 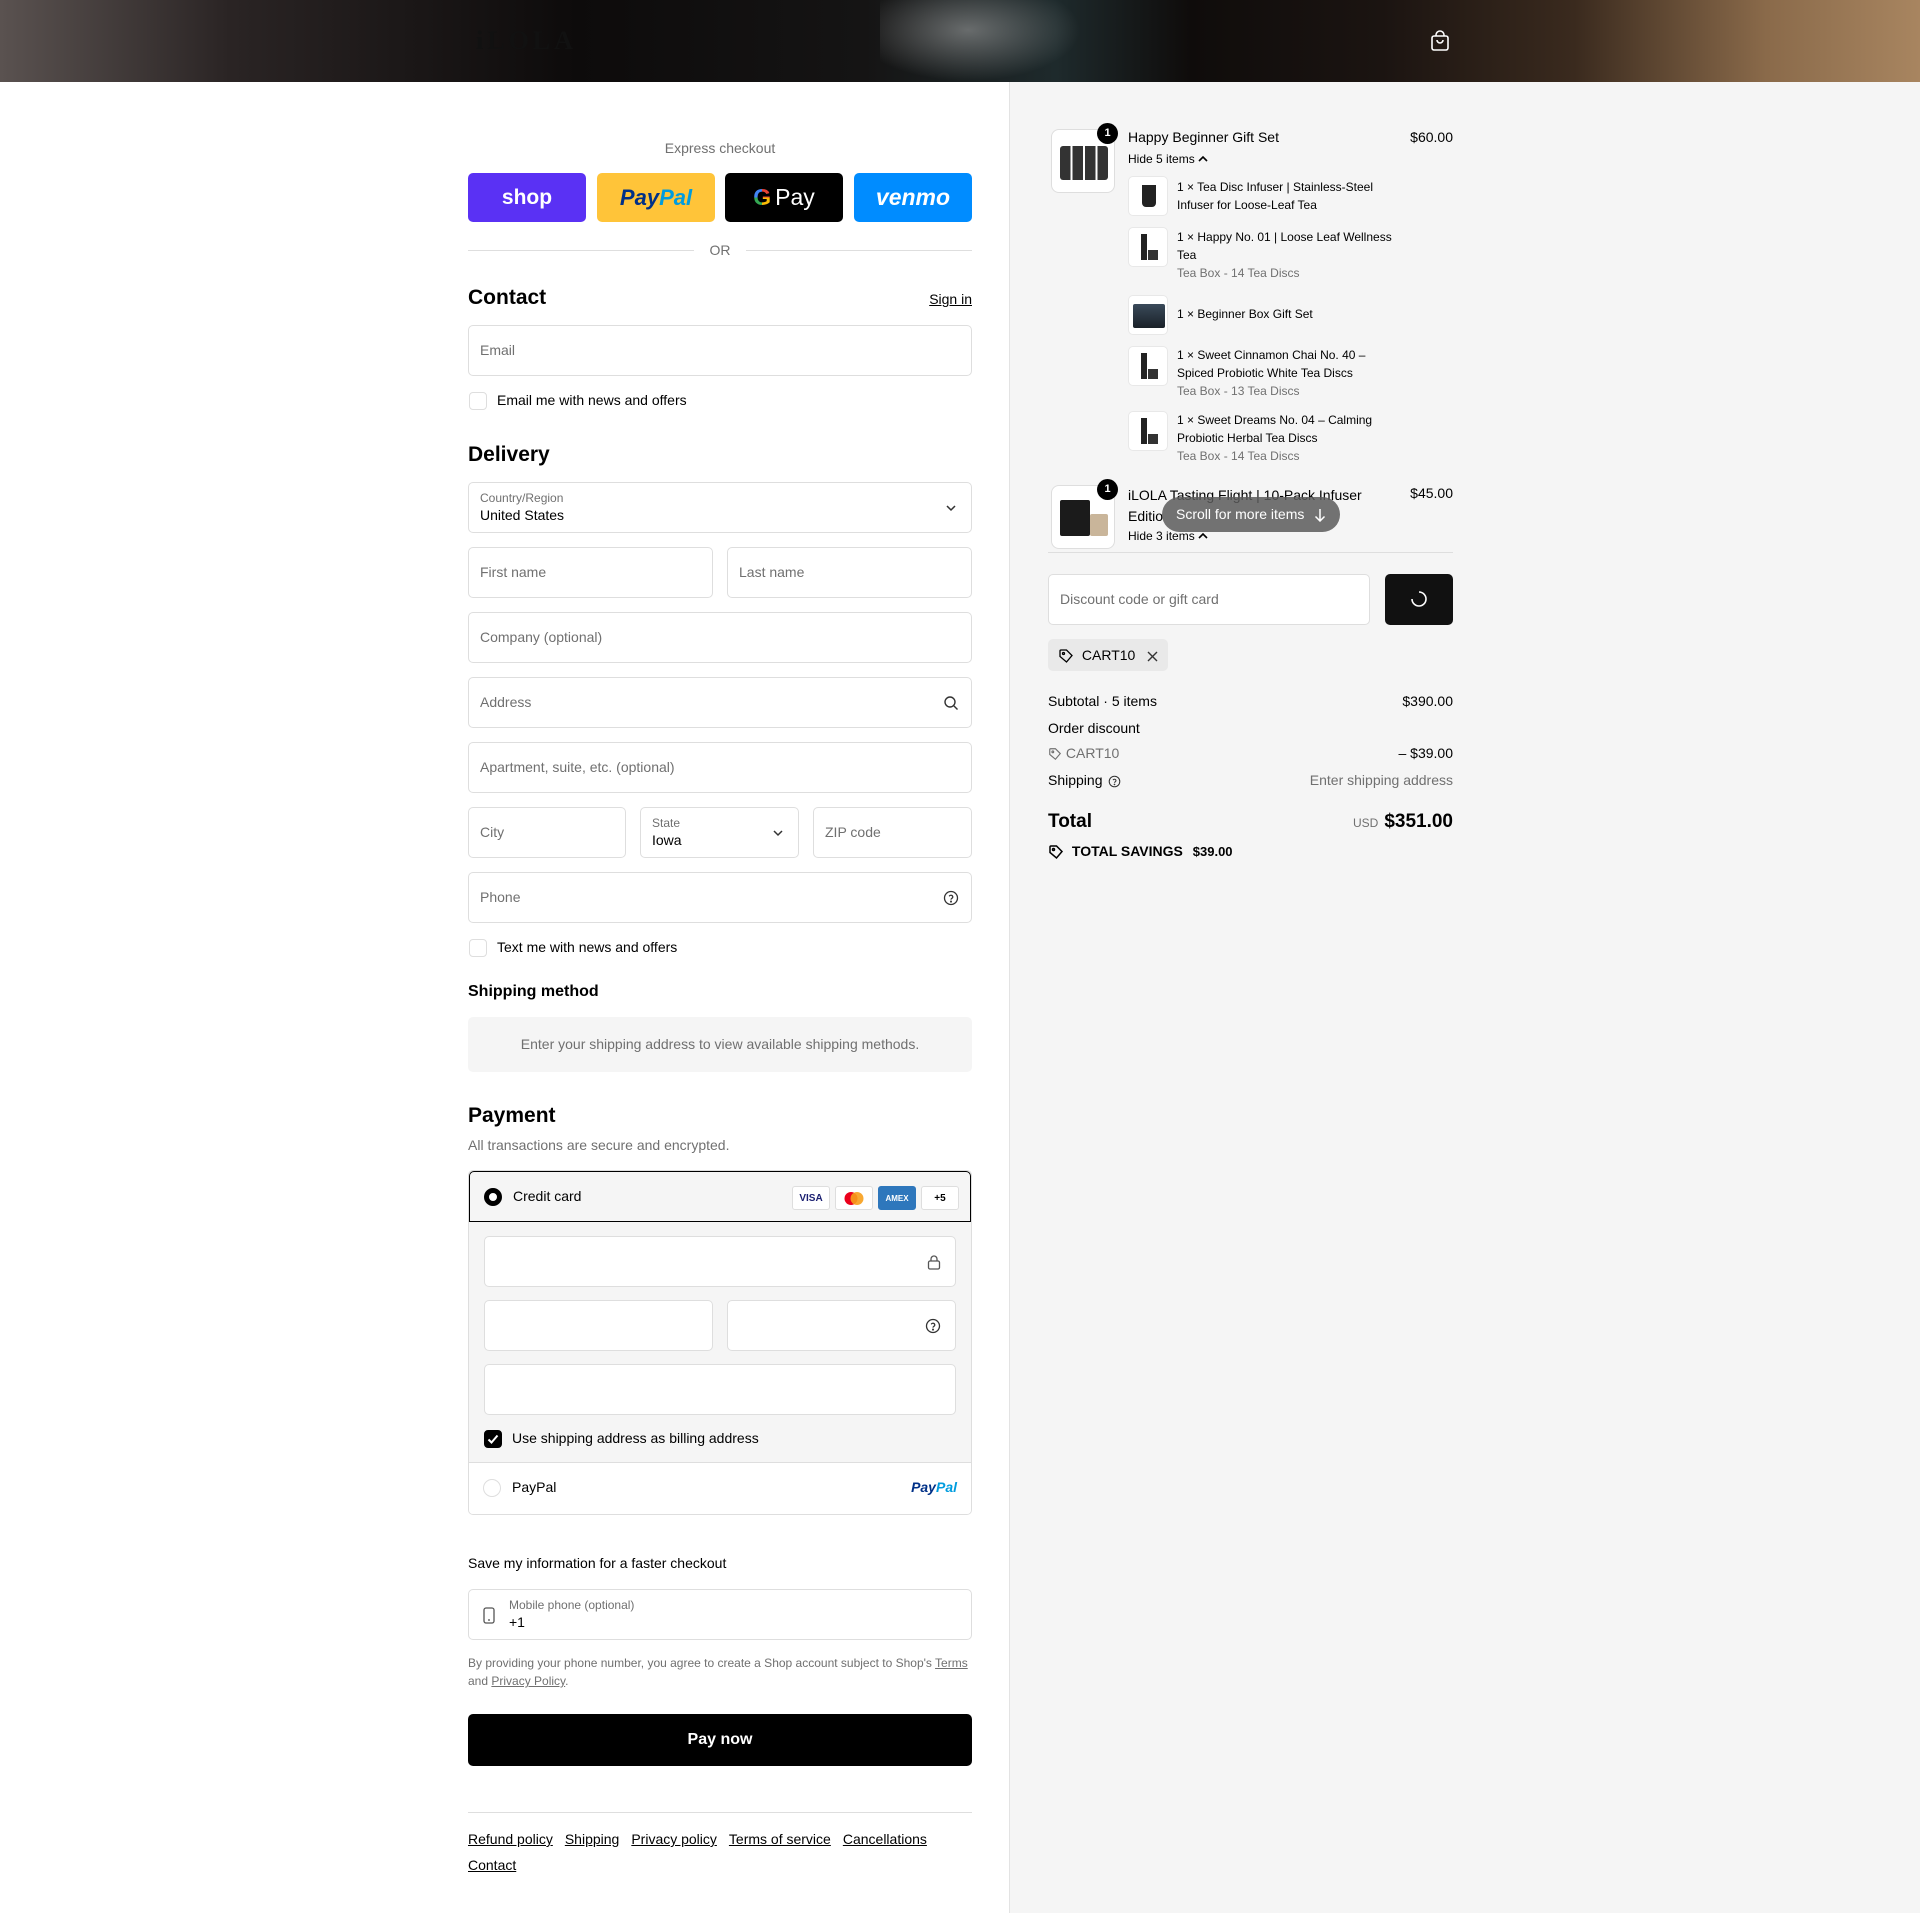 What do you see at coordinates (493, 1439) in the screenshot?
I see `billing-same-checkbox` at bounding box center [493, 1439].